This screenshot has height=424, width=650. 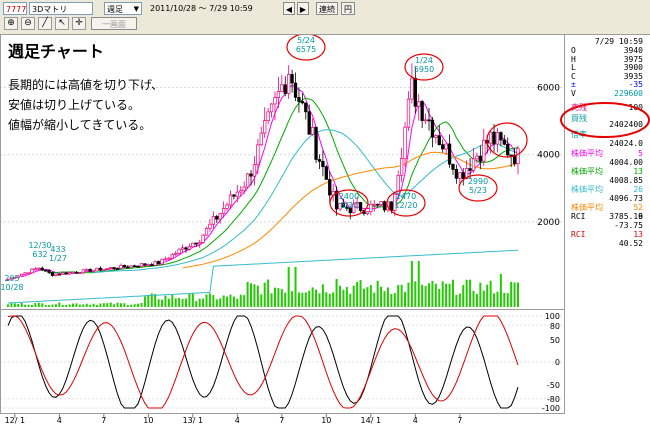 What do you see at coordinates (79, 23) in the screenshot?
I see `crosshair-icon: ✛` at bounding box center [79, 23].